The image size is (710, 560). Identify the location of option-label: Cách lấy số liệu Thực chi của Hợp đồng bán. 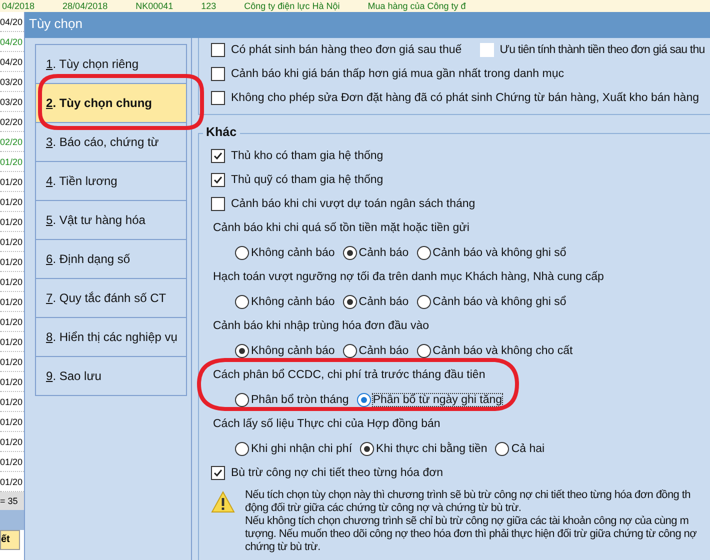
(327, 424).